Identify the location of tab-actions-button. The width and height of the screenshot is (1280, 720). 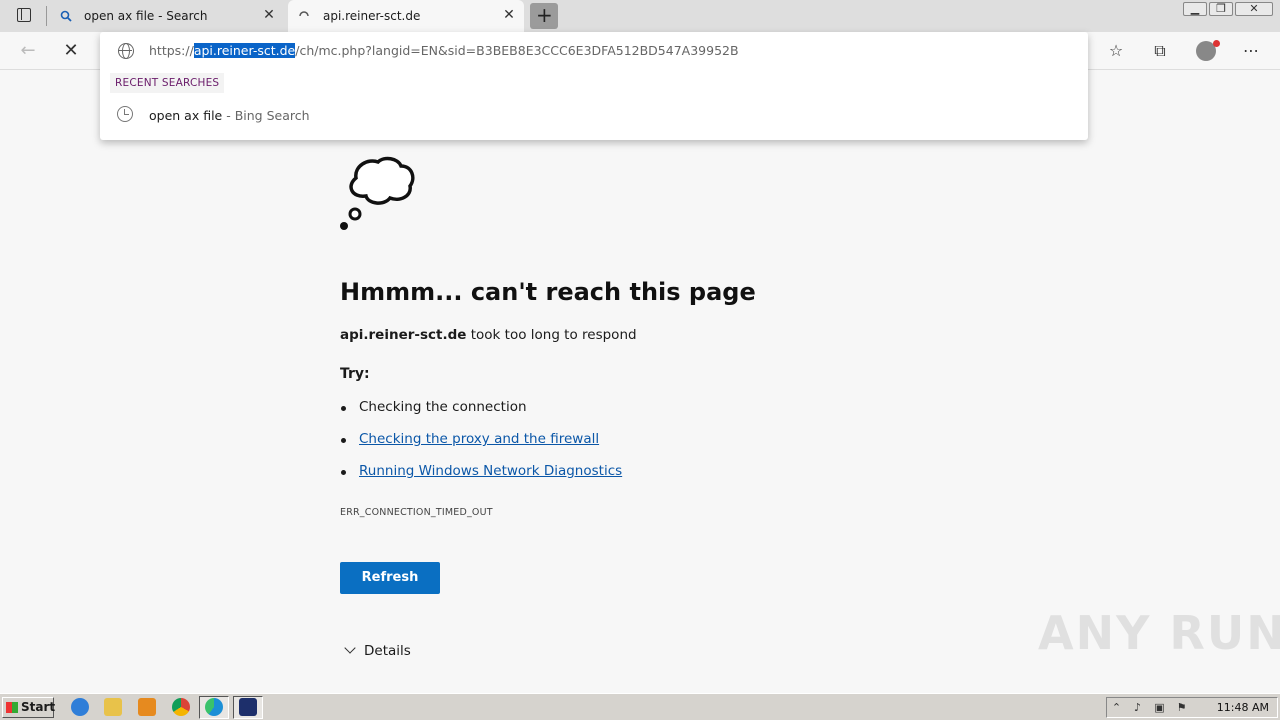
(24, 16).